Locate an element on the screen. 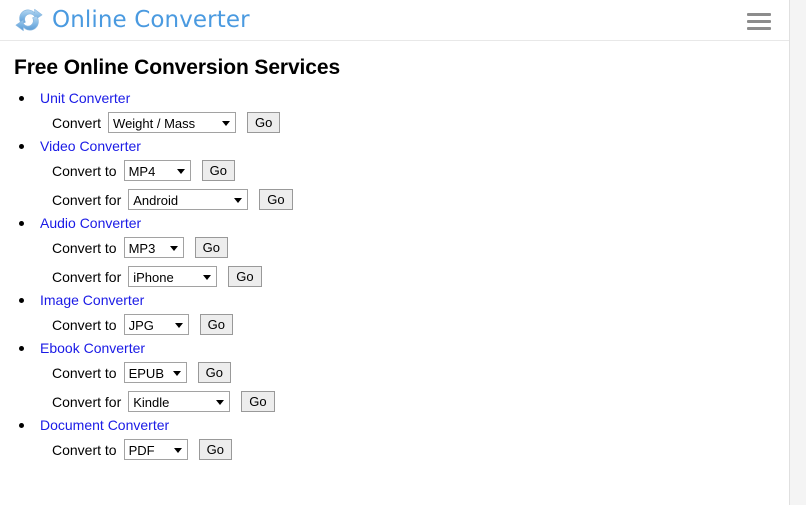 This screenshot has height=505, width=806. recycle-arrows-icon is located at coordinates (29, 20).